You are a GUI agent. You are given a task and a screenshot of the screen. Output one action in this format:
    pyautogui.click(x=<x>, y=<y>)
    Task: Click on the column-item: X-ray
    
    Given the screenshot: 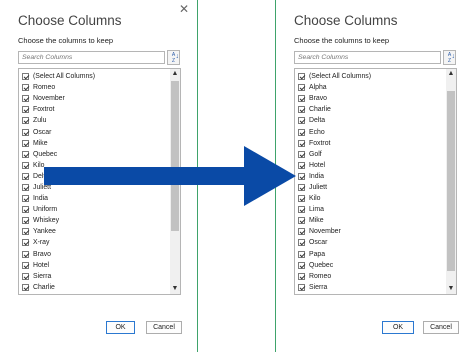 What is the action you would take?
    pyautogui.click(x=58, y=242)
    